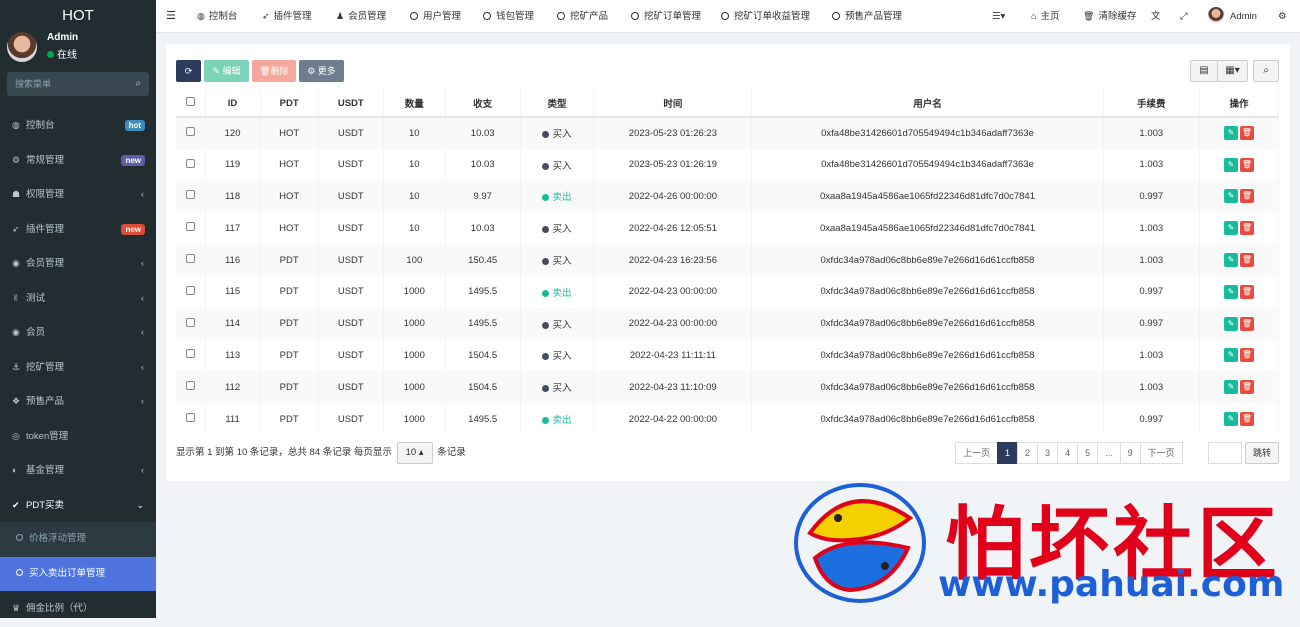  Describe the element at coordinates (138, 83) in the screenshot. I see `search-icon: ⌕` at that location.